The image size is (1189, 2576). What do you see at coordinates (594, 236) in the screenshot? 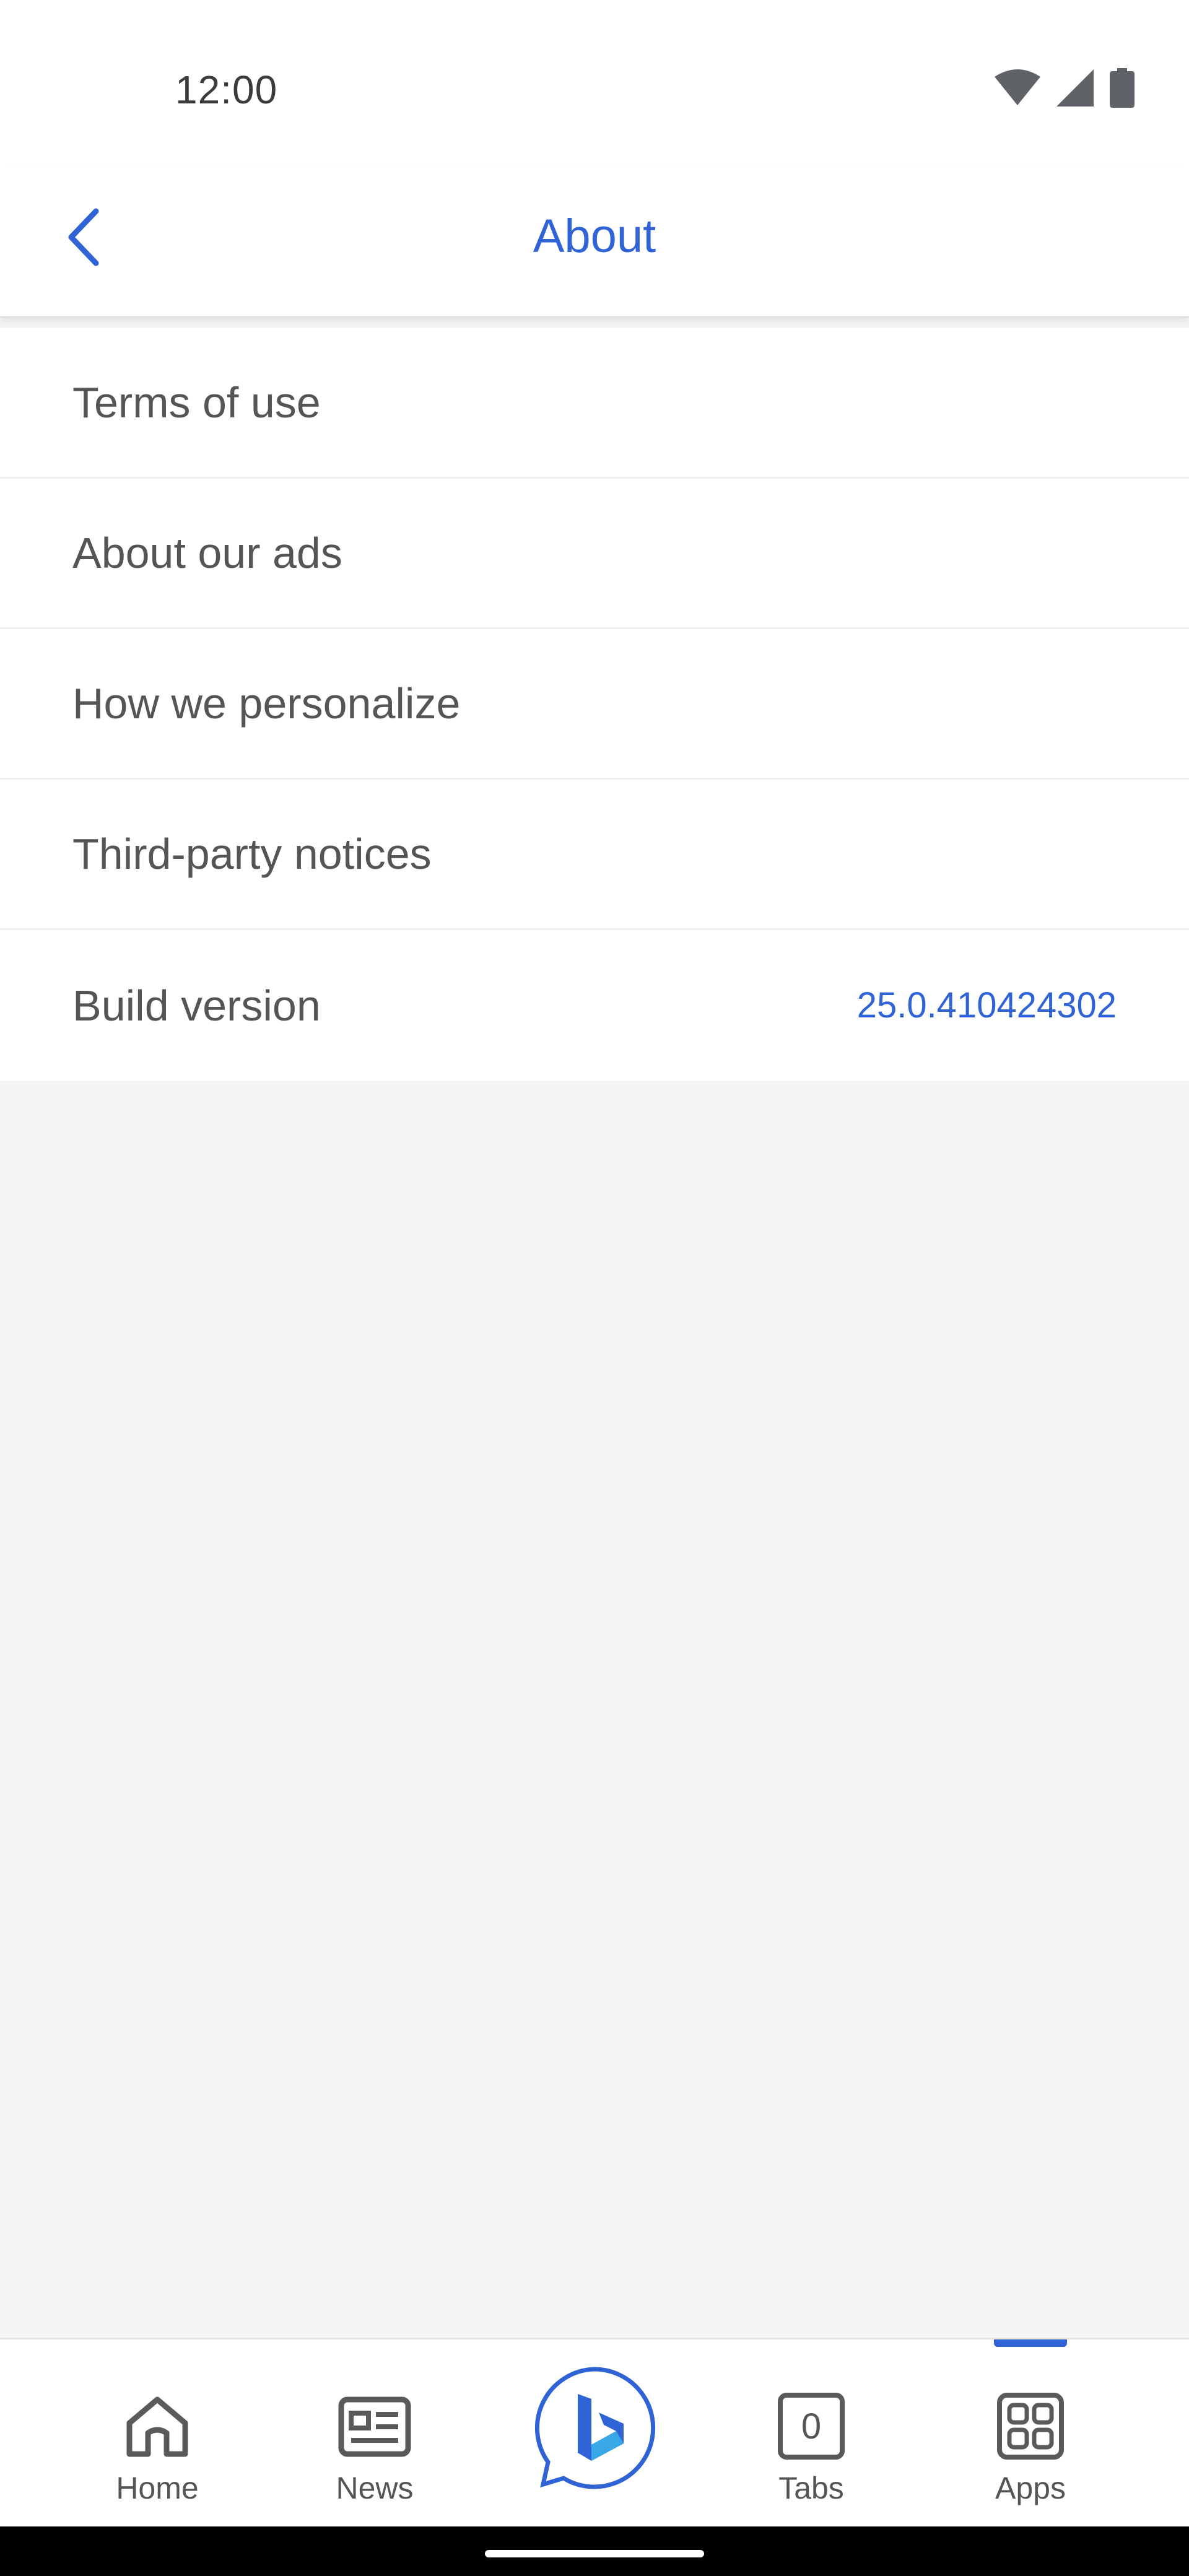
I see `page-title: About` at bounding box center [594, 236].